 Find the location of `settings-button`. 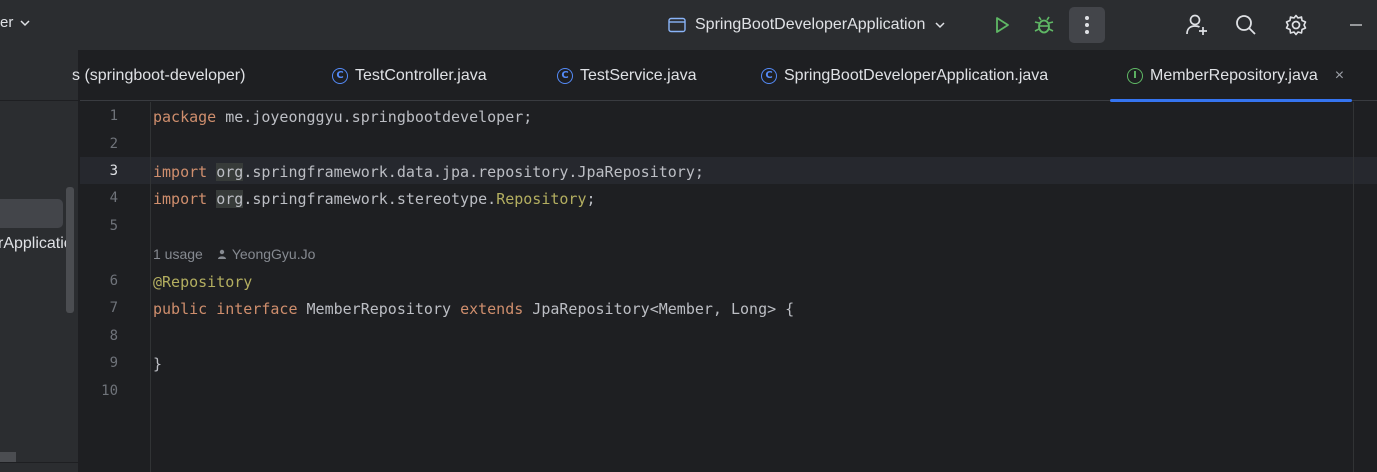

settings-button is located at coordinates (1296, 25).